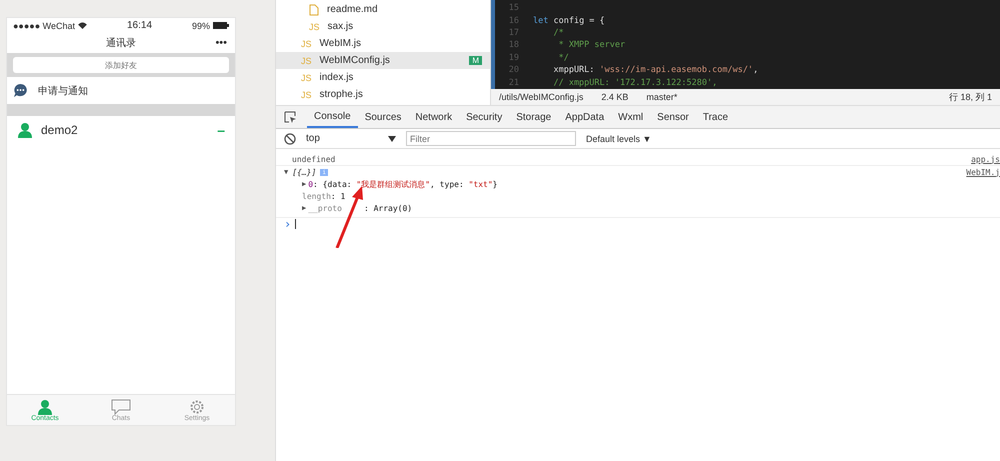 The image size is (1000, 461). What do you see at coordinates (288, 224) in the screenshot?
I see `prompt-icon: ›` at bounding box center [288, 224].